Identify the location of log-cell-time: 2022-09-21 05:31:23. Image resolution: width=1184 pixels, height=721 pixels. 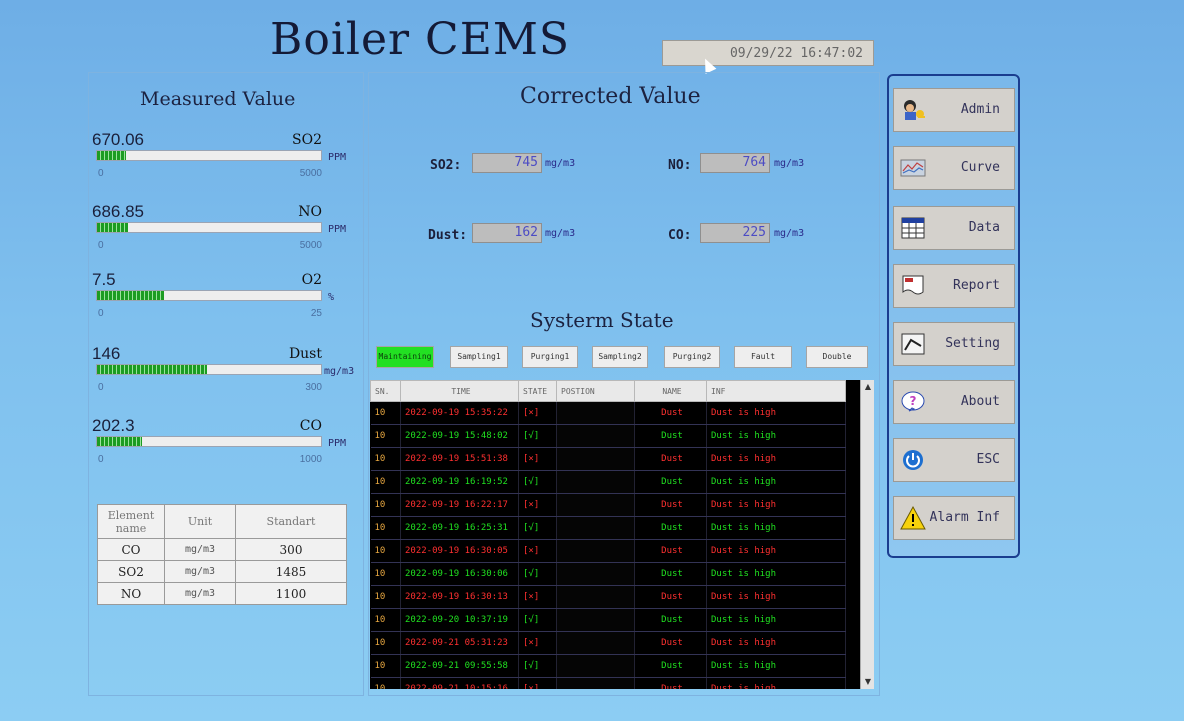
(459, 643).